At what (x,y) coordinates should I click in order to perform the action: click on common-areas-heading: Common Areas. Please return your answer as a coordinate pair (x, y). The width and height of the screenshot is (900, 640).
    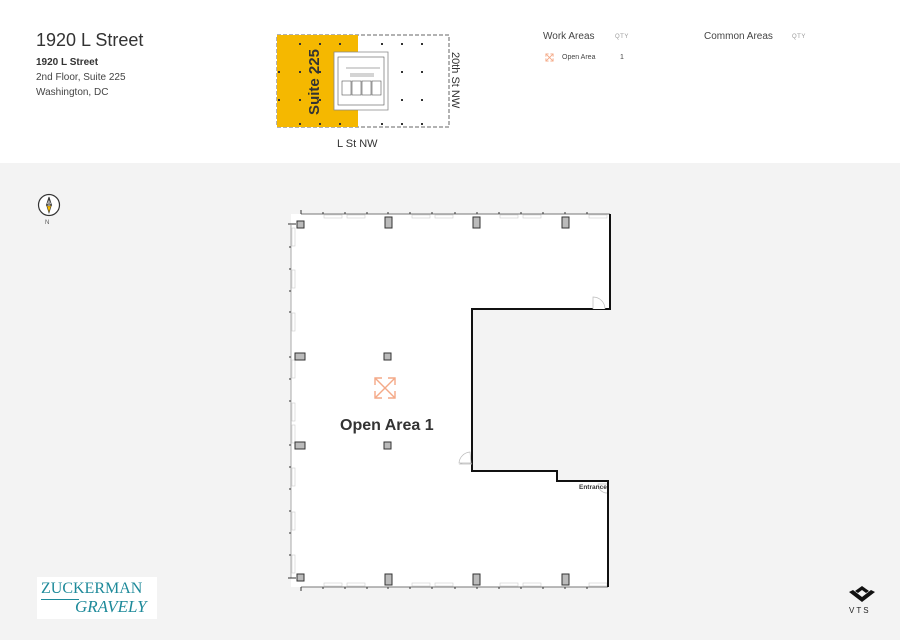
    Looking at the image, I should click on (738, 36).